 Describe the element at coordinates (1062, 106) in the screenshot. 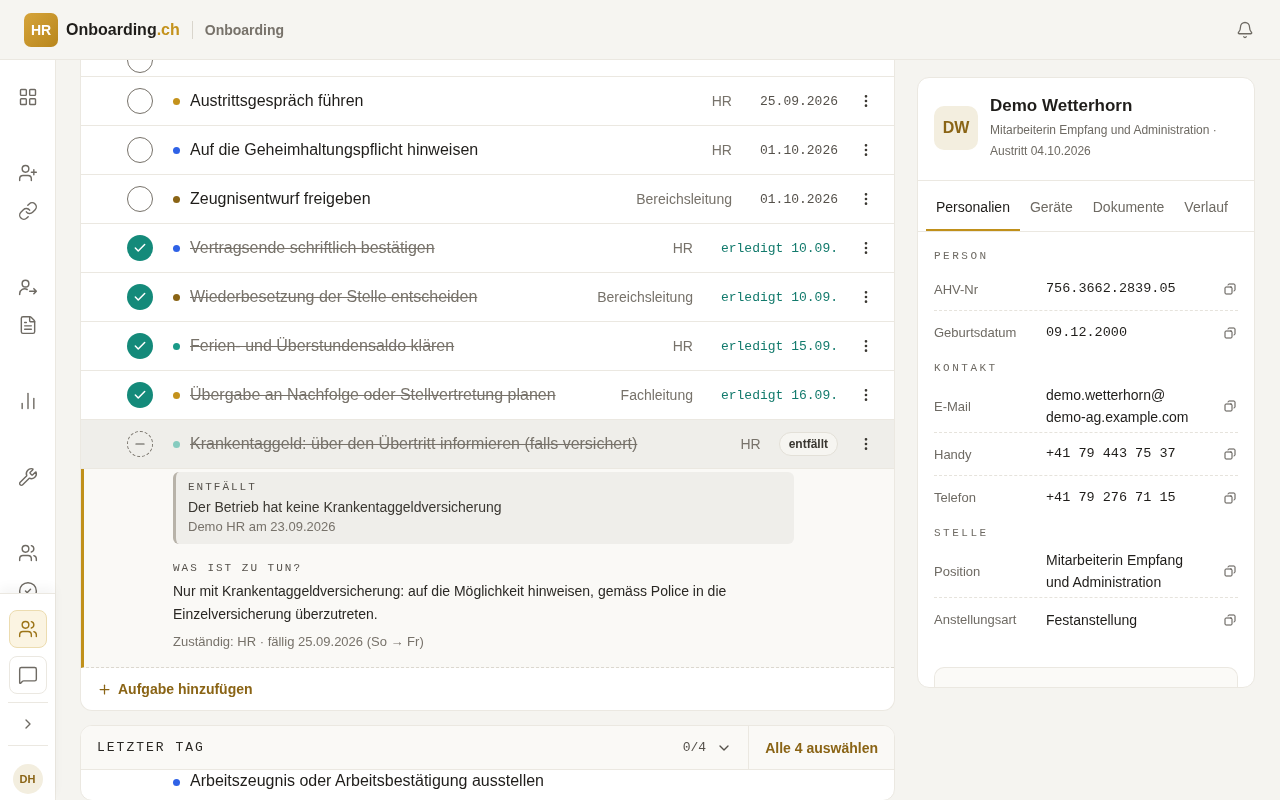

I see `profile-name: Demo Wetterhorn` at that location.